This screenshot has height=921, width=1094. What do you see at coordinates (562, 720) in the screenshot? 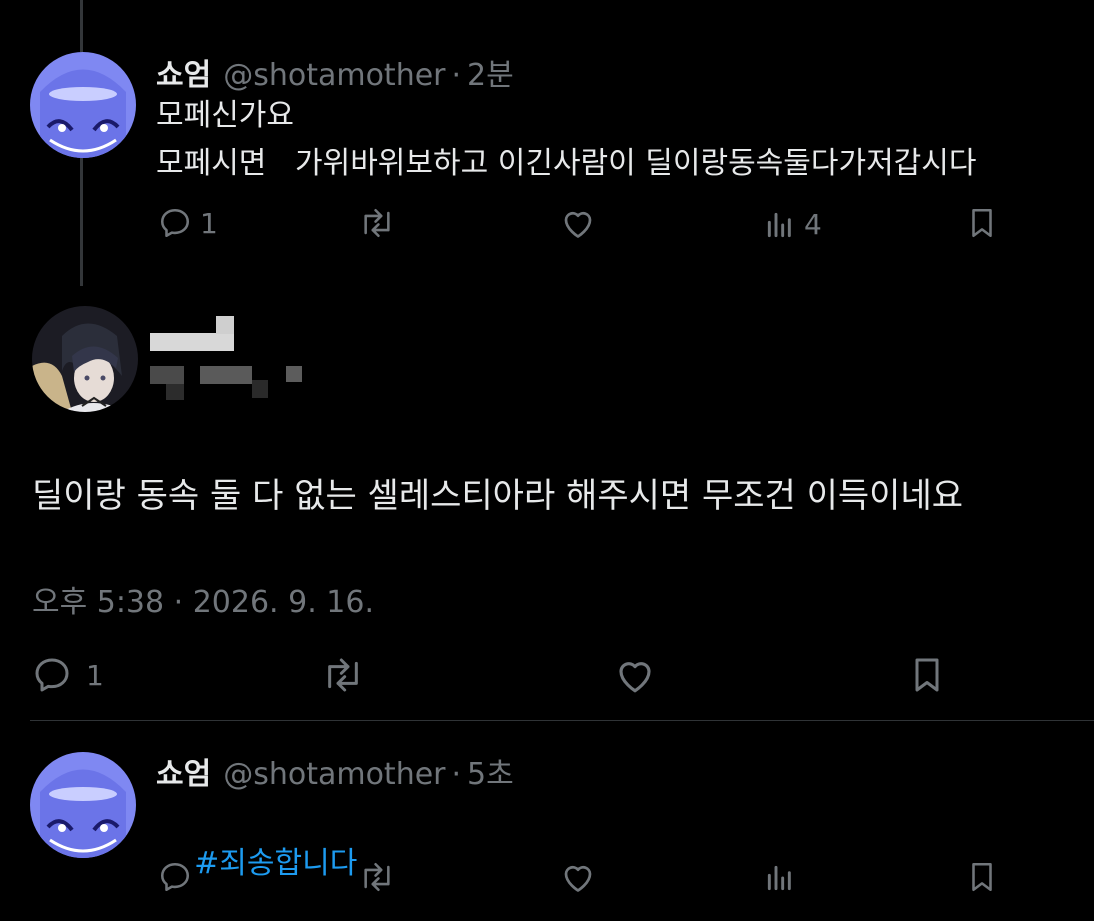
I see `divider` at bounding box center [562, 720].